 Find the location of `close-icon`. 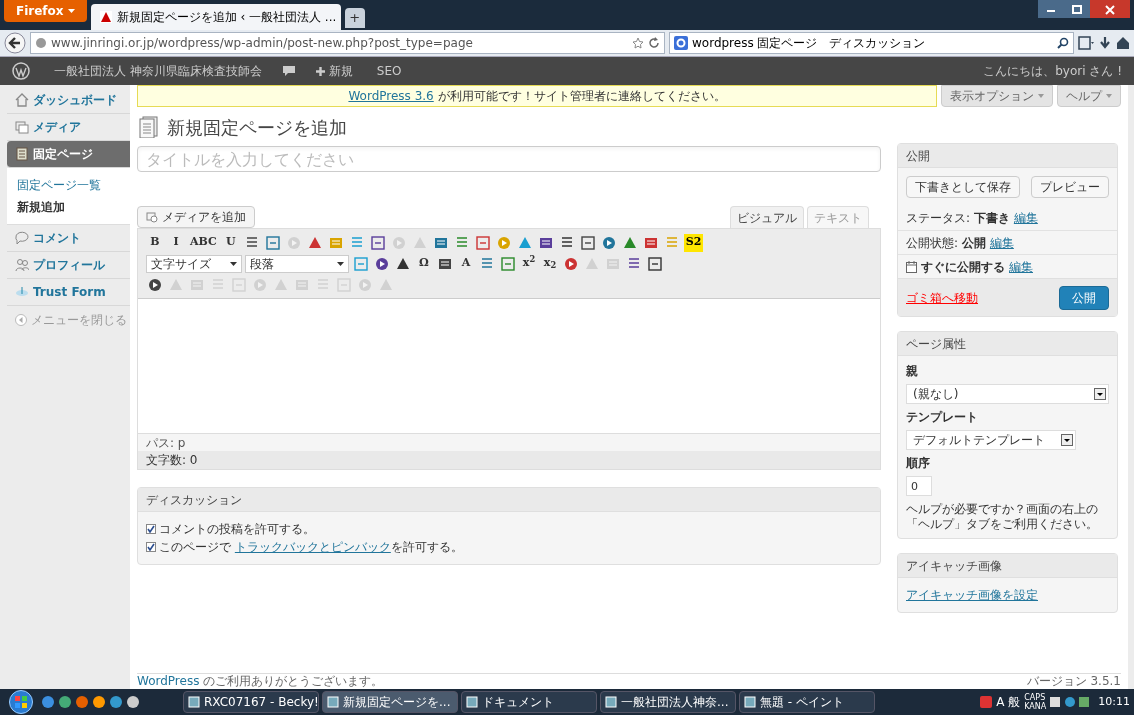

close-icon is located at coordinates (1110, 9).